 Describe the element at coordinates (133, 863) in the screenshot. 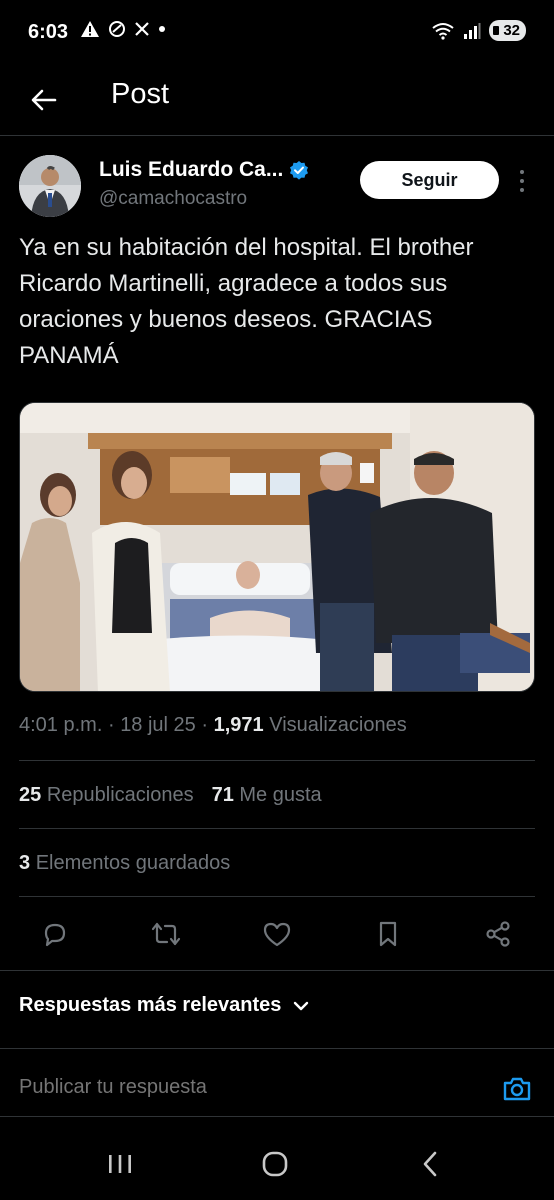

I see `bookmarks-label: Elementos guardados` at that location.